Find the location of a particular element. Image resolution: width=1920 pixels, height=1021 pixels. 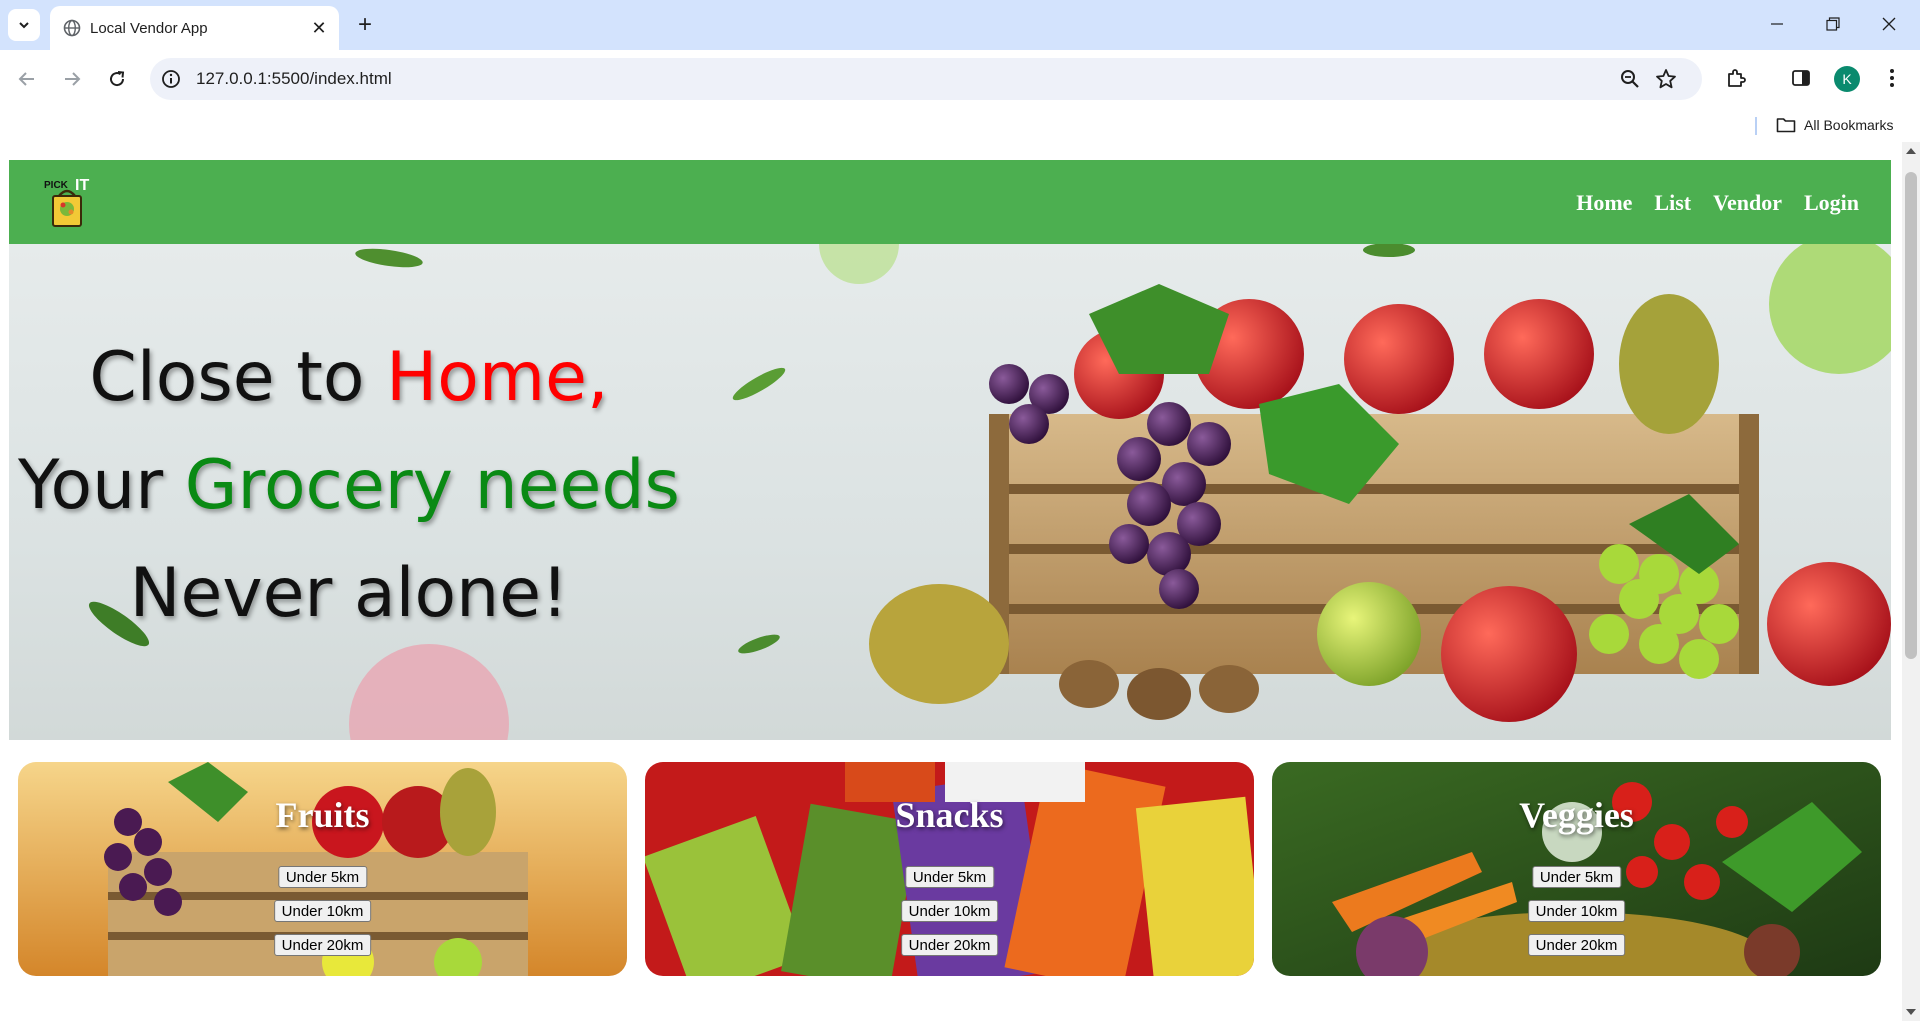

card-title-snacks: Snacks is located at coordinates (949, 815).